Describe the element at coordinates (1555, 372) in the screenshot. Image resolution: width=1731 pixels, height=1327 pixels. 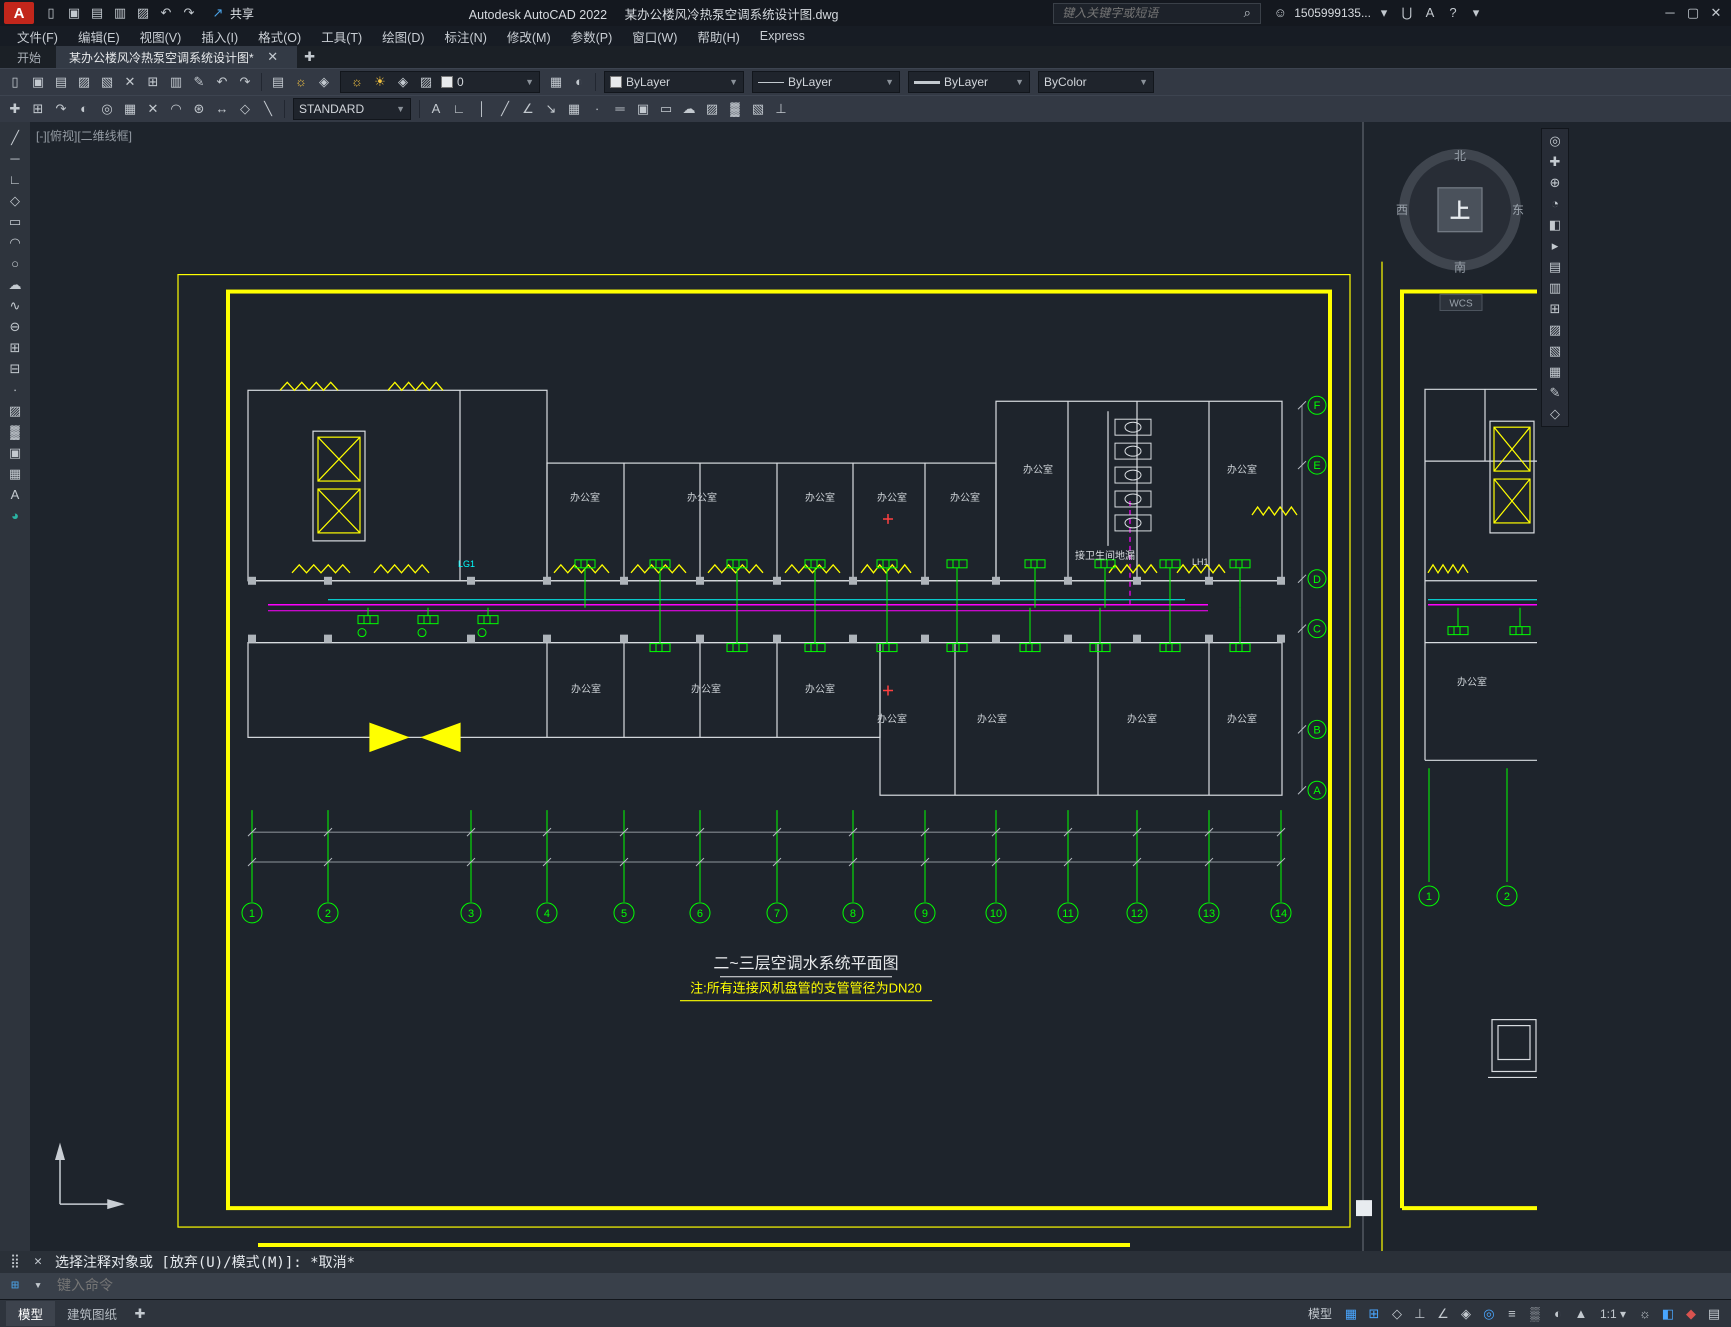
I see `sheet-set-palette-icon: ▦` at that location.